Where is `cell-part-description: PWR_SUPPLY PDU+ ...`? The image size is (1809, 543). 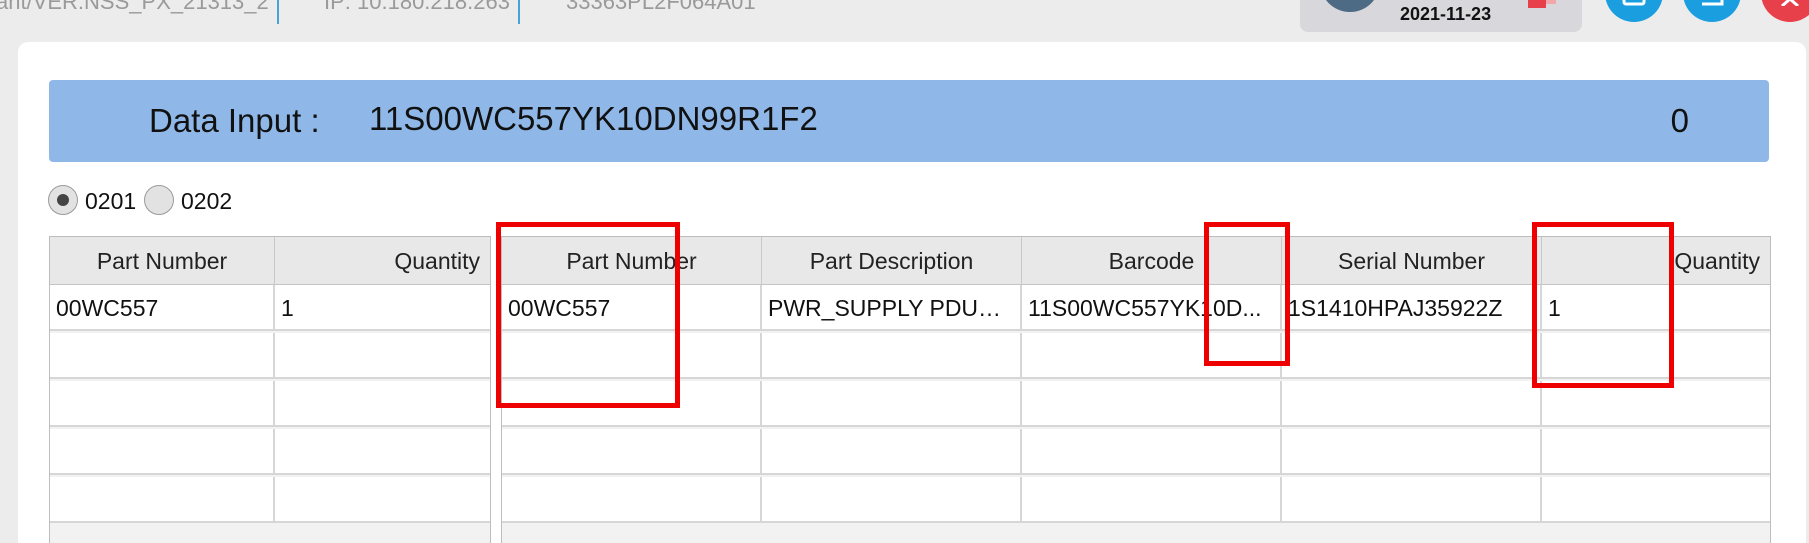 cell-part-description: PWR_SUPPLY PDU+ ... is located at coordinates (892, 308).